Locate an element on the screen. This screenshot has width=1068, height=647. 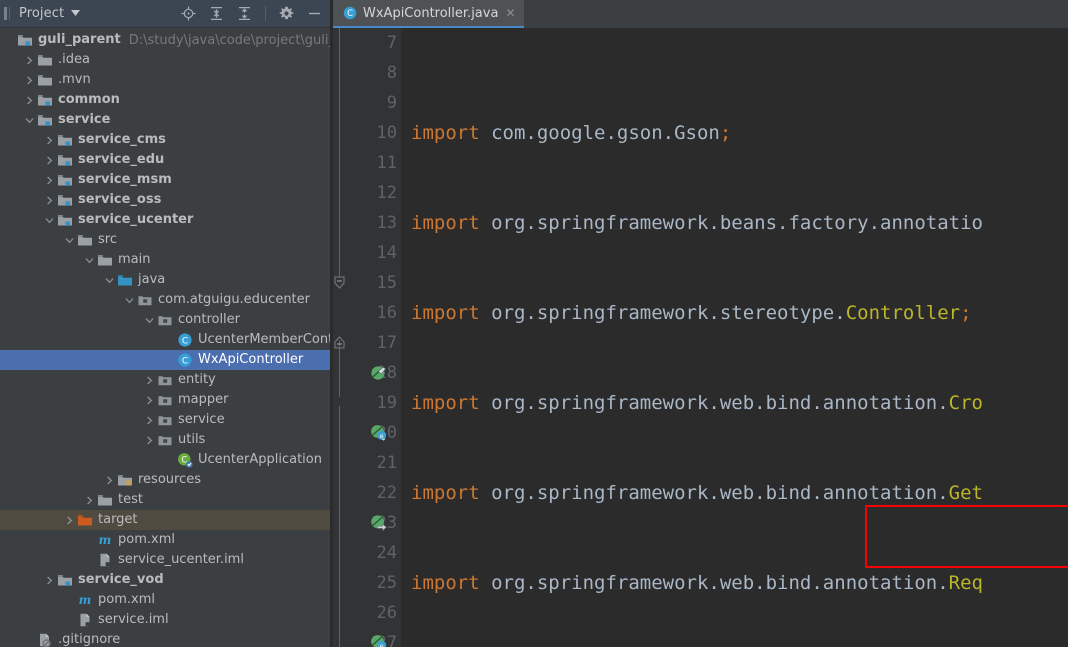
tree-item-service-iml: service.iml is located at coordinates (165, 620).